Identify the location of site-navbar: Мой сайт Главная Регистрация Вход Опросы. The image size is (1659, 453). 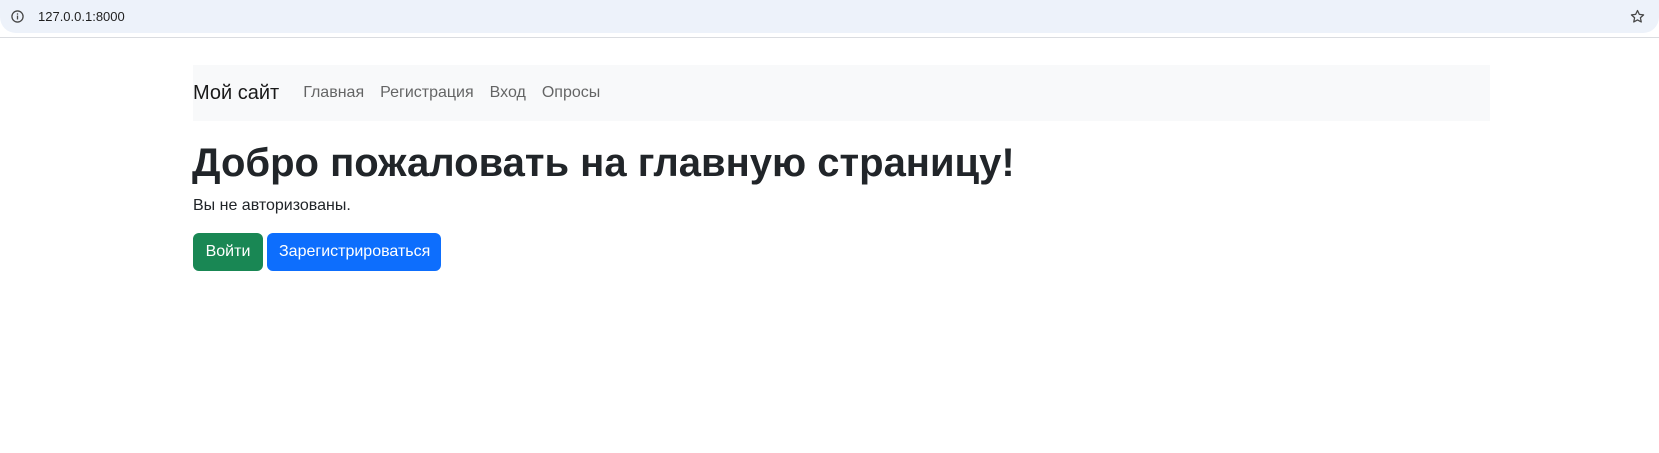
(841, 93).